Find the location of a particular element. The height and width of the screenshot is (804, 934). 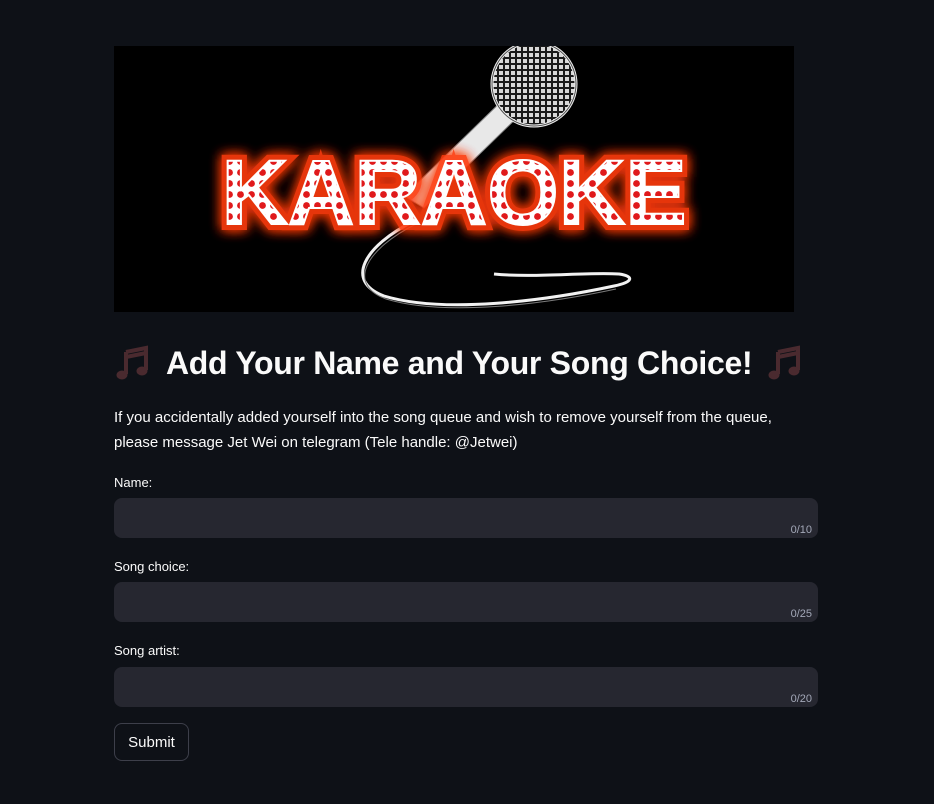

song-artist-field-label: Song artist: is located at coordinates (147, 650).